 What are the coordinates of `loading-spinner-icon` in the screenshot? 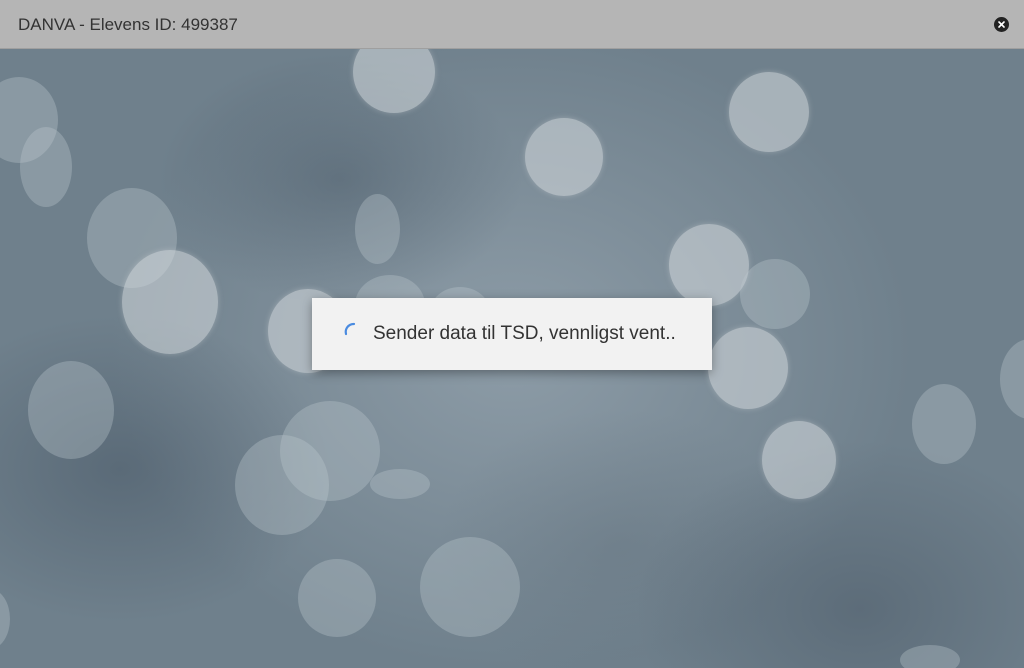 It's located at (350, 329).